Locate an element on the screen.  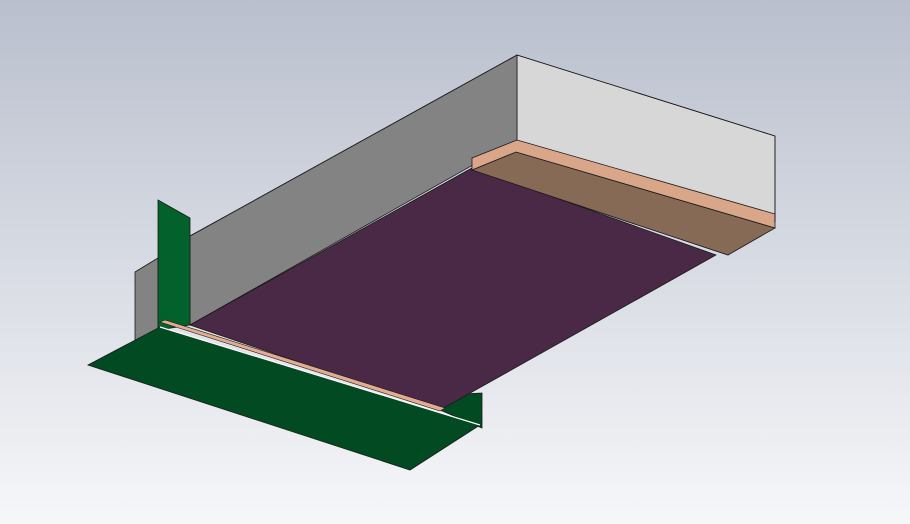
feed-back-face is located at coordinates (146, 300).